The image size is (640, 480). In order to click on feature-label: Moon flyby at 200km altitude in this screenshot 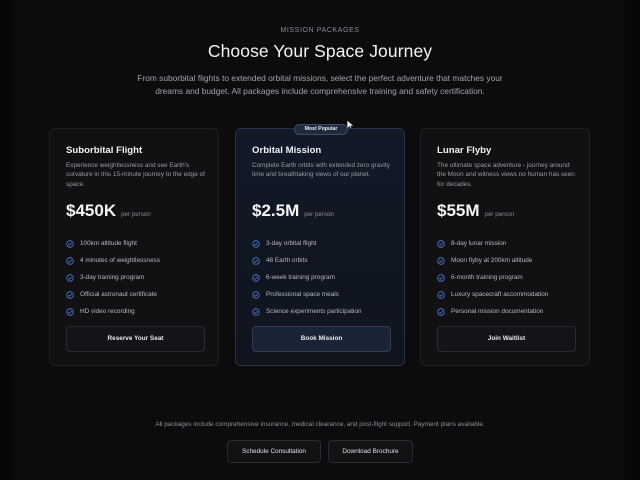, I will do `click(492, 260)`.